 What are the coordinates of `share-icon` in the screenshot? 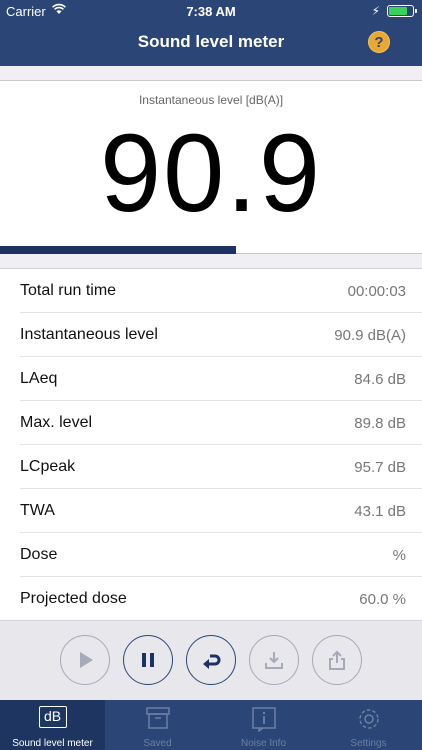 It's located at (337, 660).